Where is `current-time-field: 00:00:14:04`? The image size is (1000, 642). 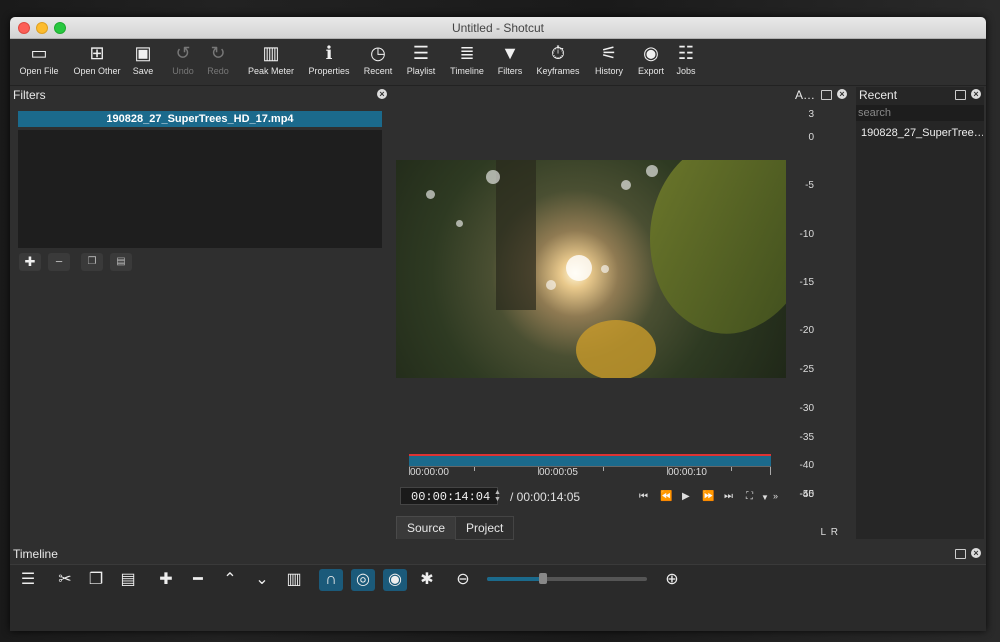
current-time-field: 00:00:14:04 is located at coordinates (449, 496).